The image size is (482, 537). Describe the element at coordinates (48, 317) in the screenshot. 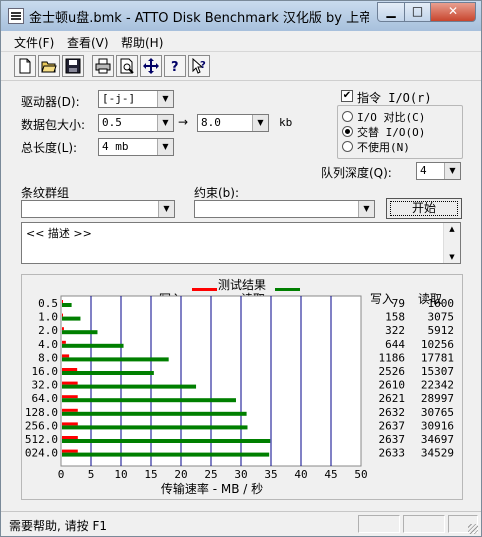

I see `category-label: 1.0` at that location.